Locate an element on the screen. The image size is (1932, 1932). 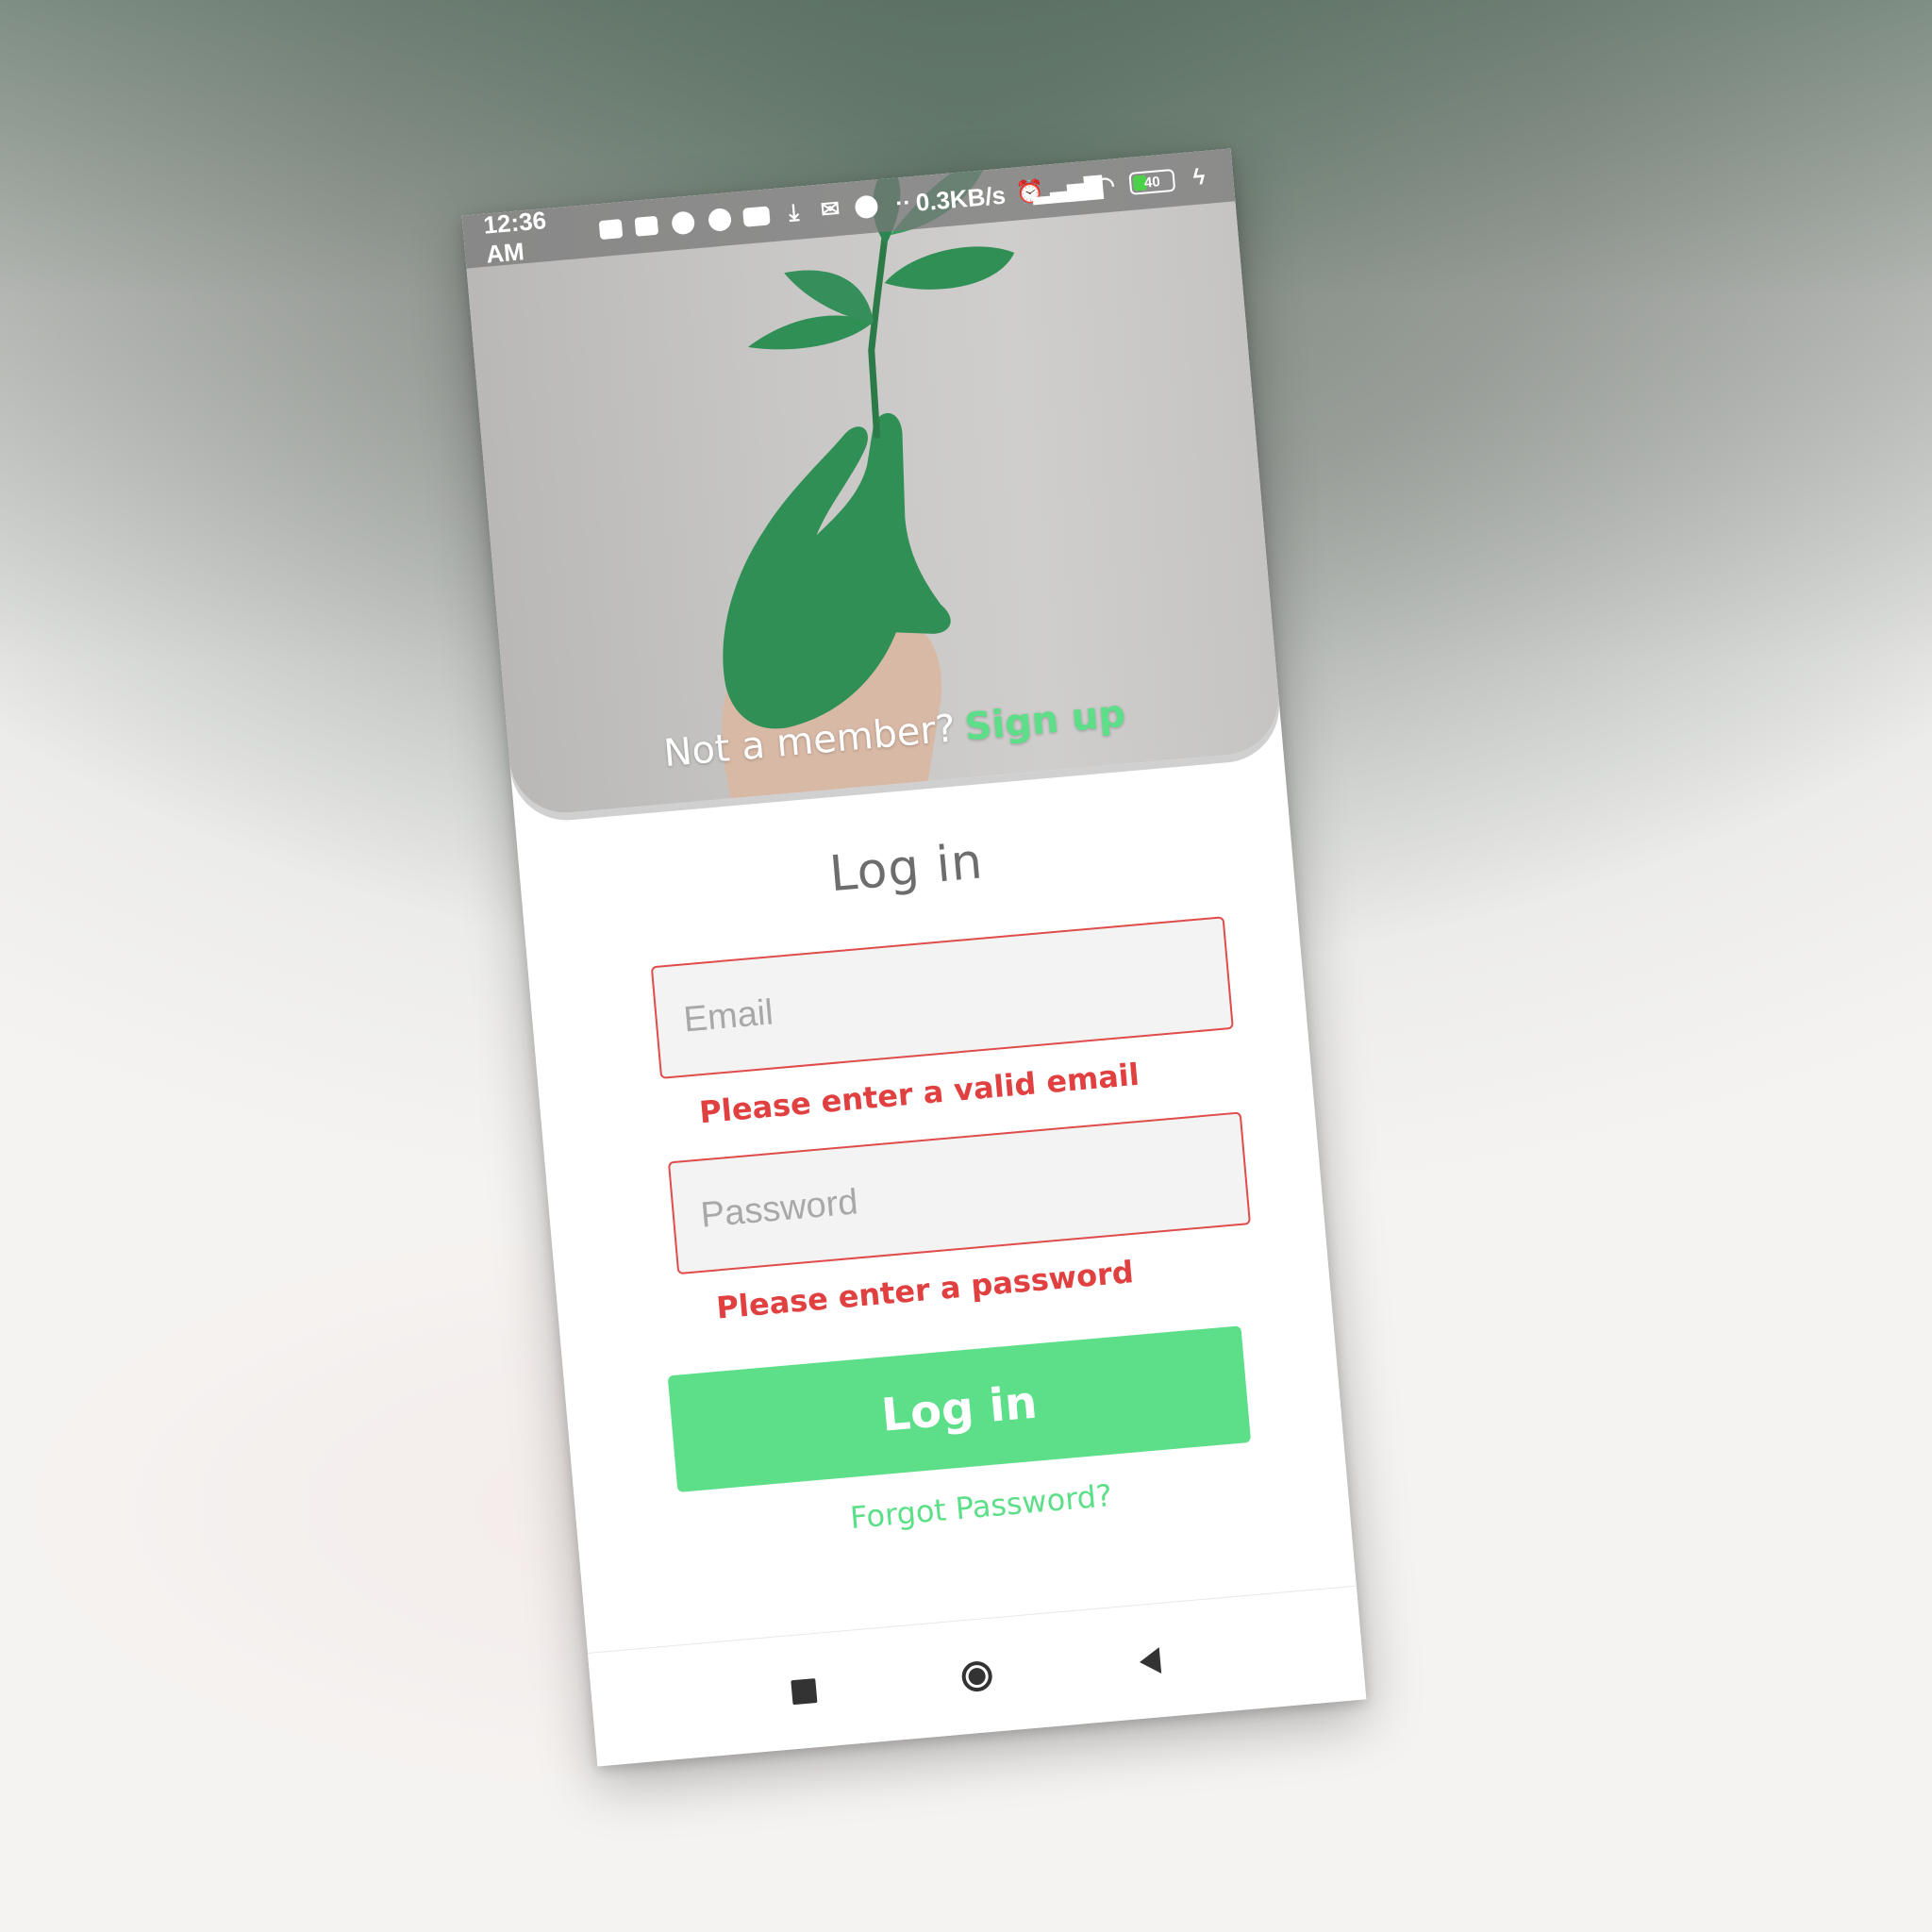
battery-level: 40 is located at coordinates (1152, 182).